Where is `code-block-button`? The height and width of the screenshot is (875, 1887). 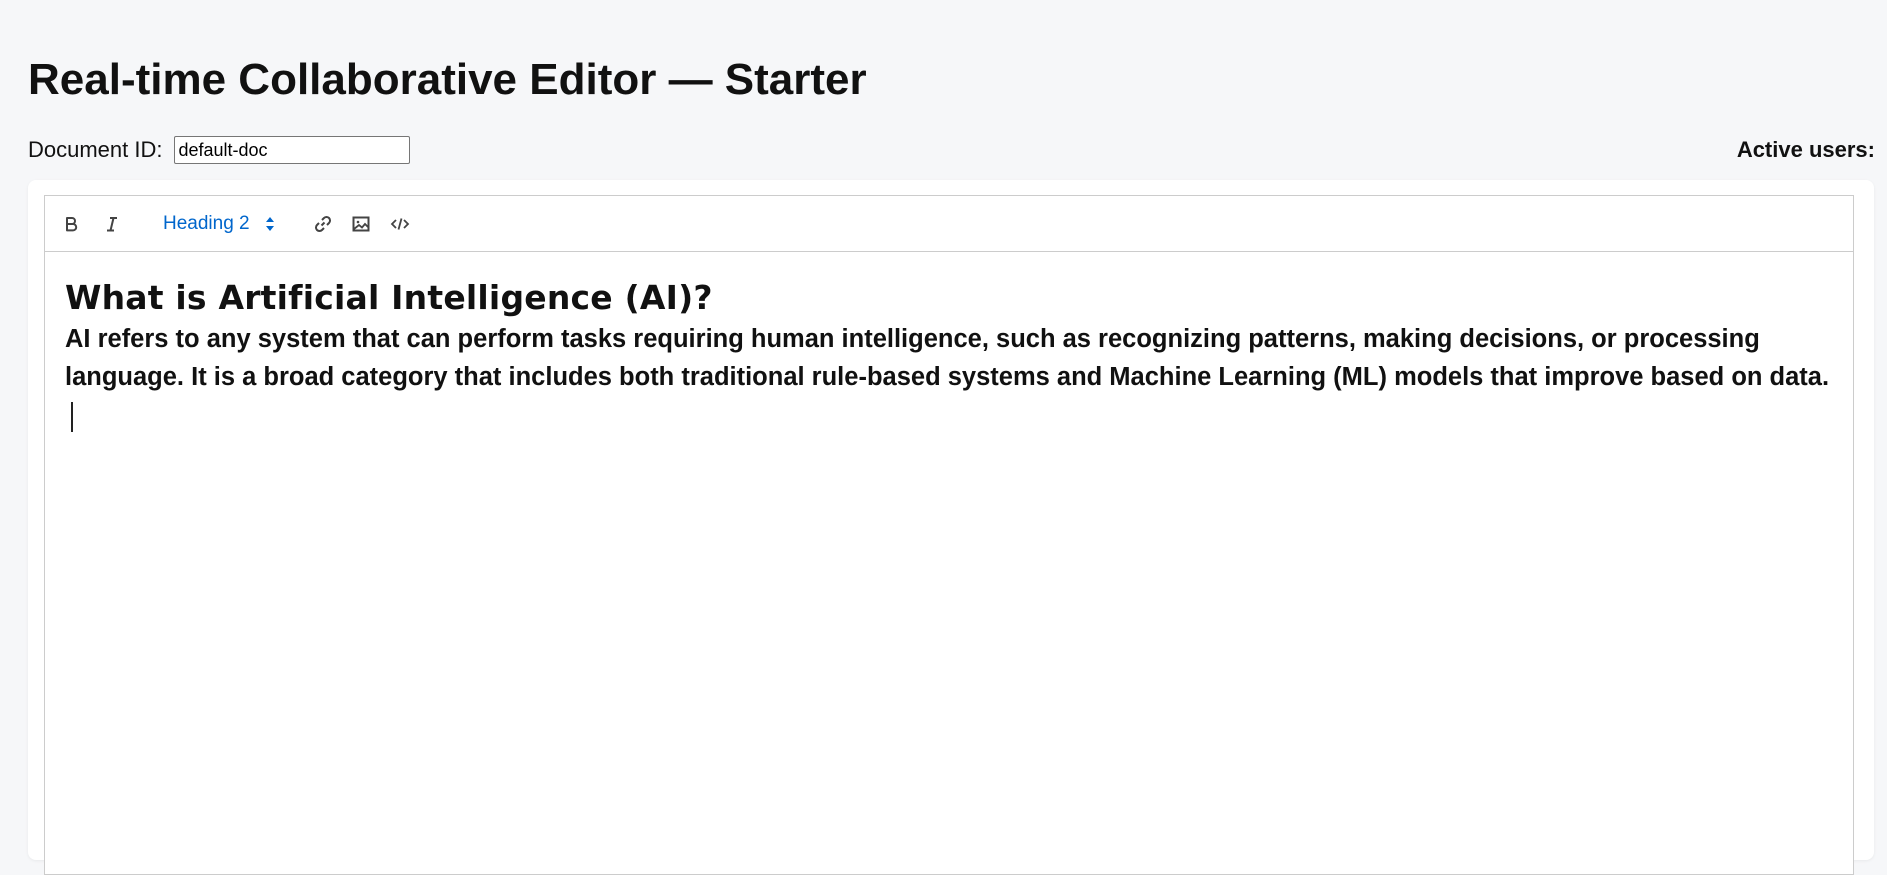 code-block-button is located at coordinates (400, 224).